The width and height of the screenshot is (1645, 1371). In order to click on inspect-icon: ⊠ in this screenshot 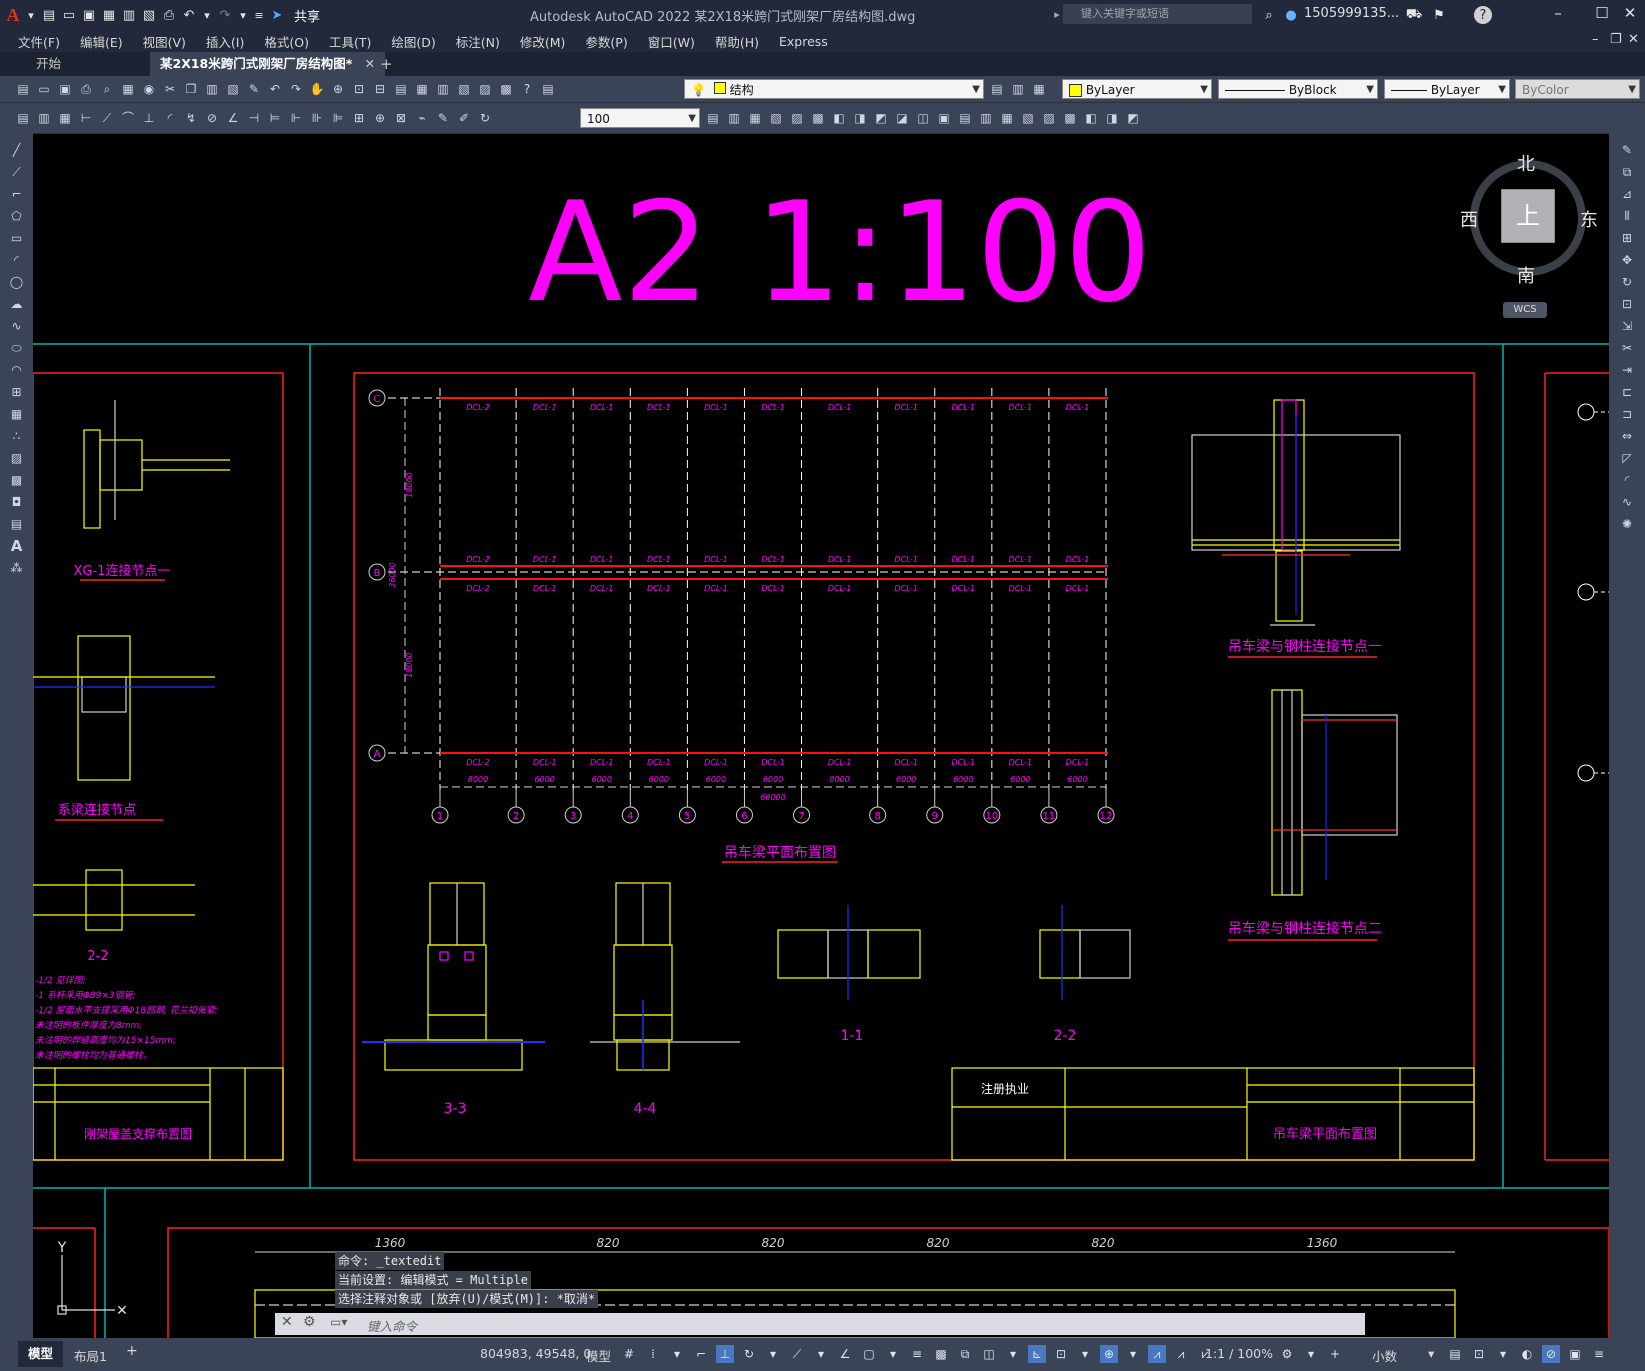, I will do `click(401, 118)`.